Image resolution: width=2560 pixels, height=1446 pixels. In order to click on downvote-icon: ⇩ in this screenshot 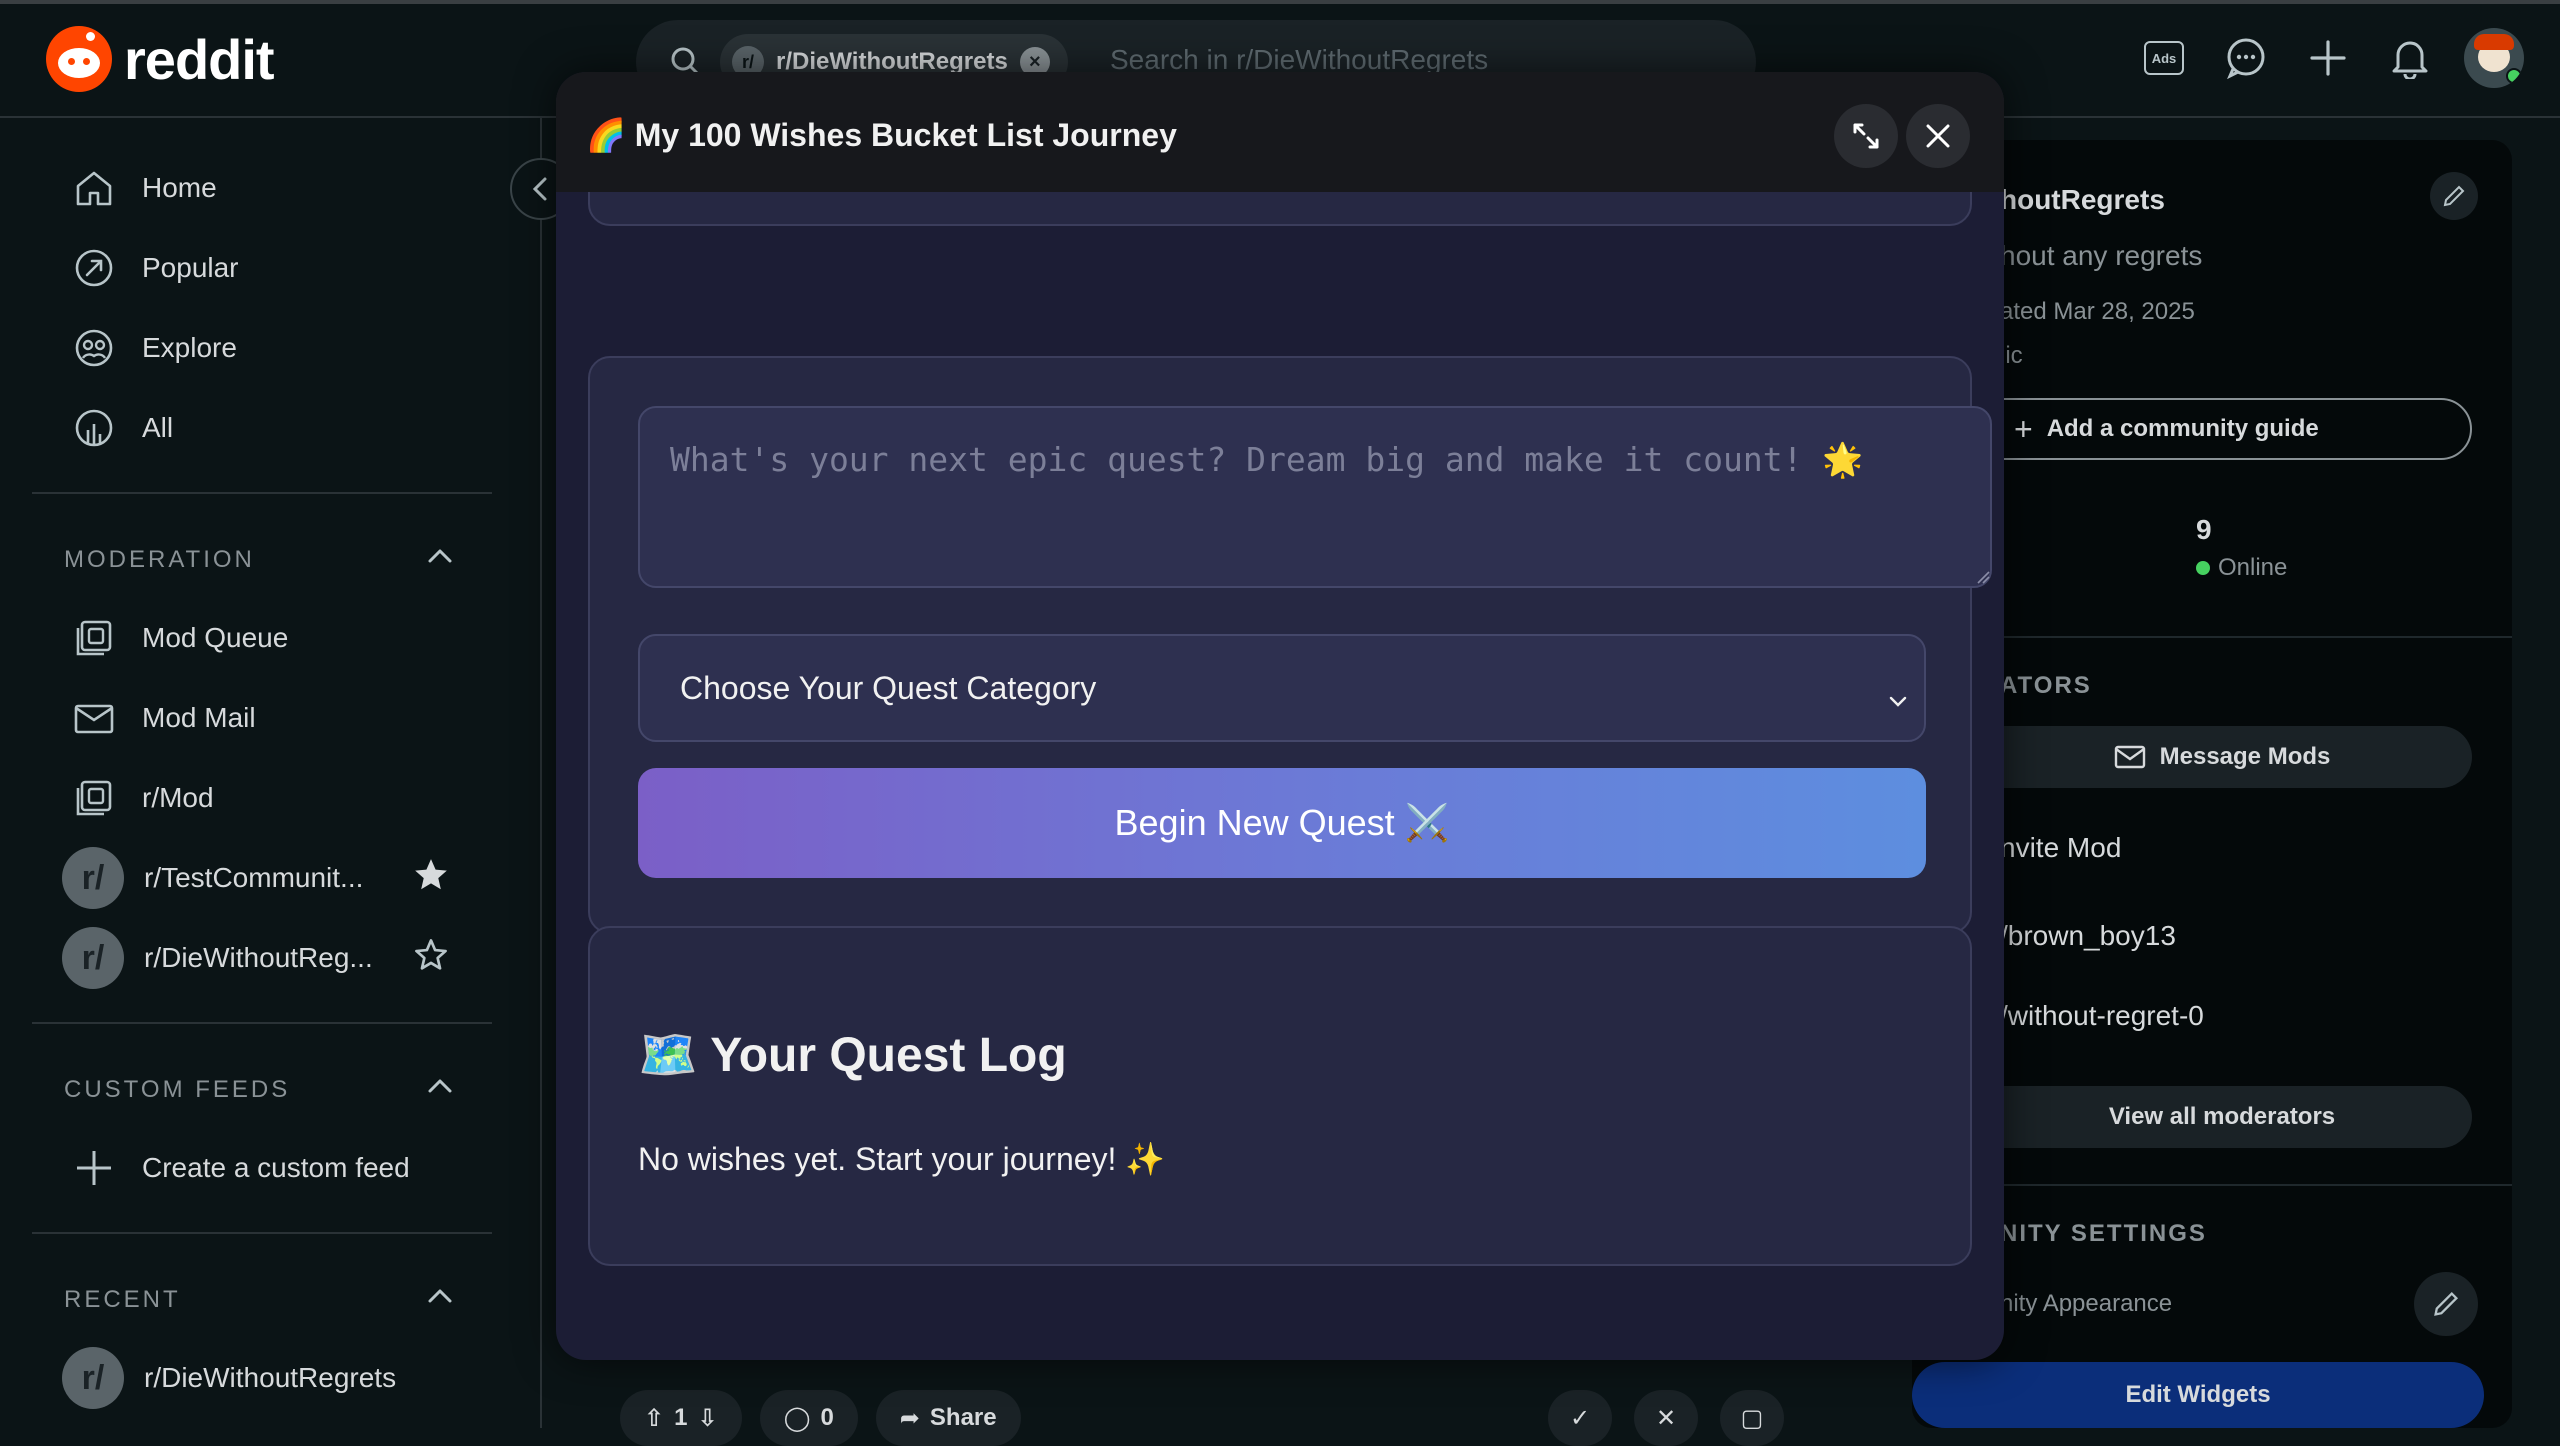, I will do `click(707, 1418)`.